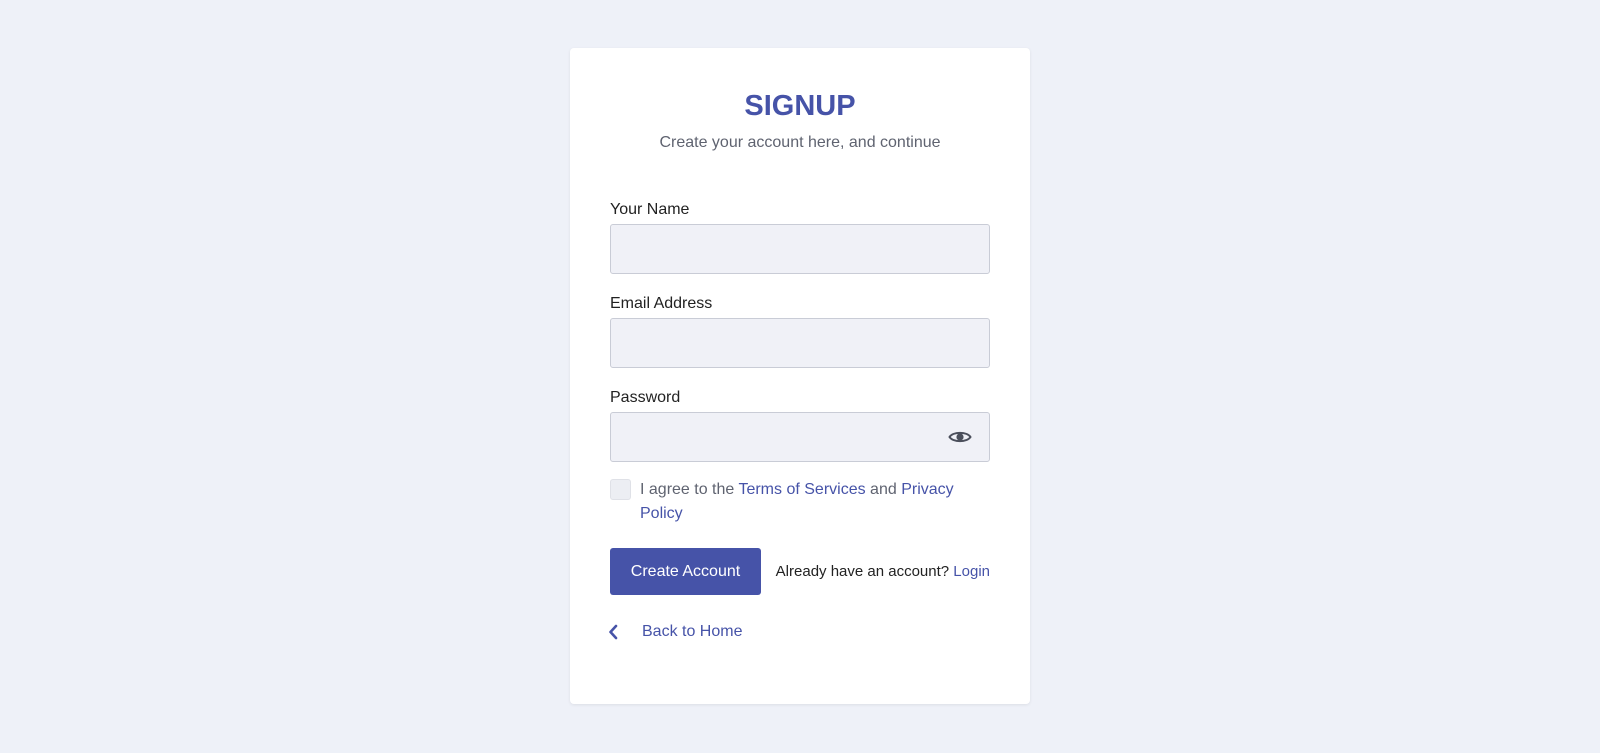 This screenshot has height=753, width=1600. I want to click on login-prompt: Already have an account? Login, so click(883, 571).